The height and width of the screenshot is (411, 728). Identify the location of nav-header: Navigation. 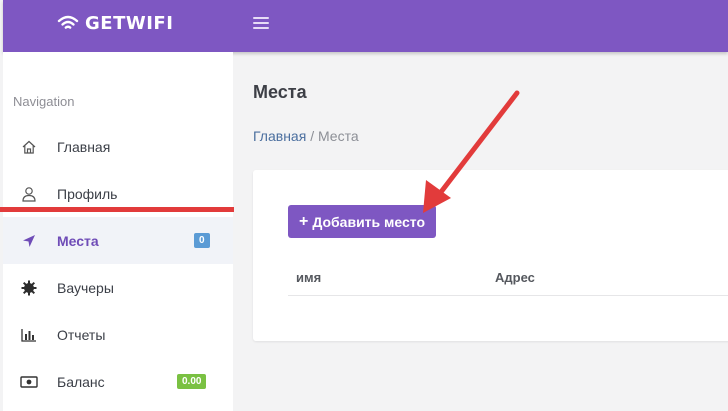
(44, 101).